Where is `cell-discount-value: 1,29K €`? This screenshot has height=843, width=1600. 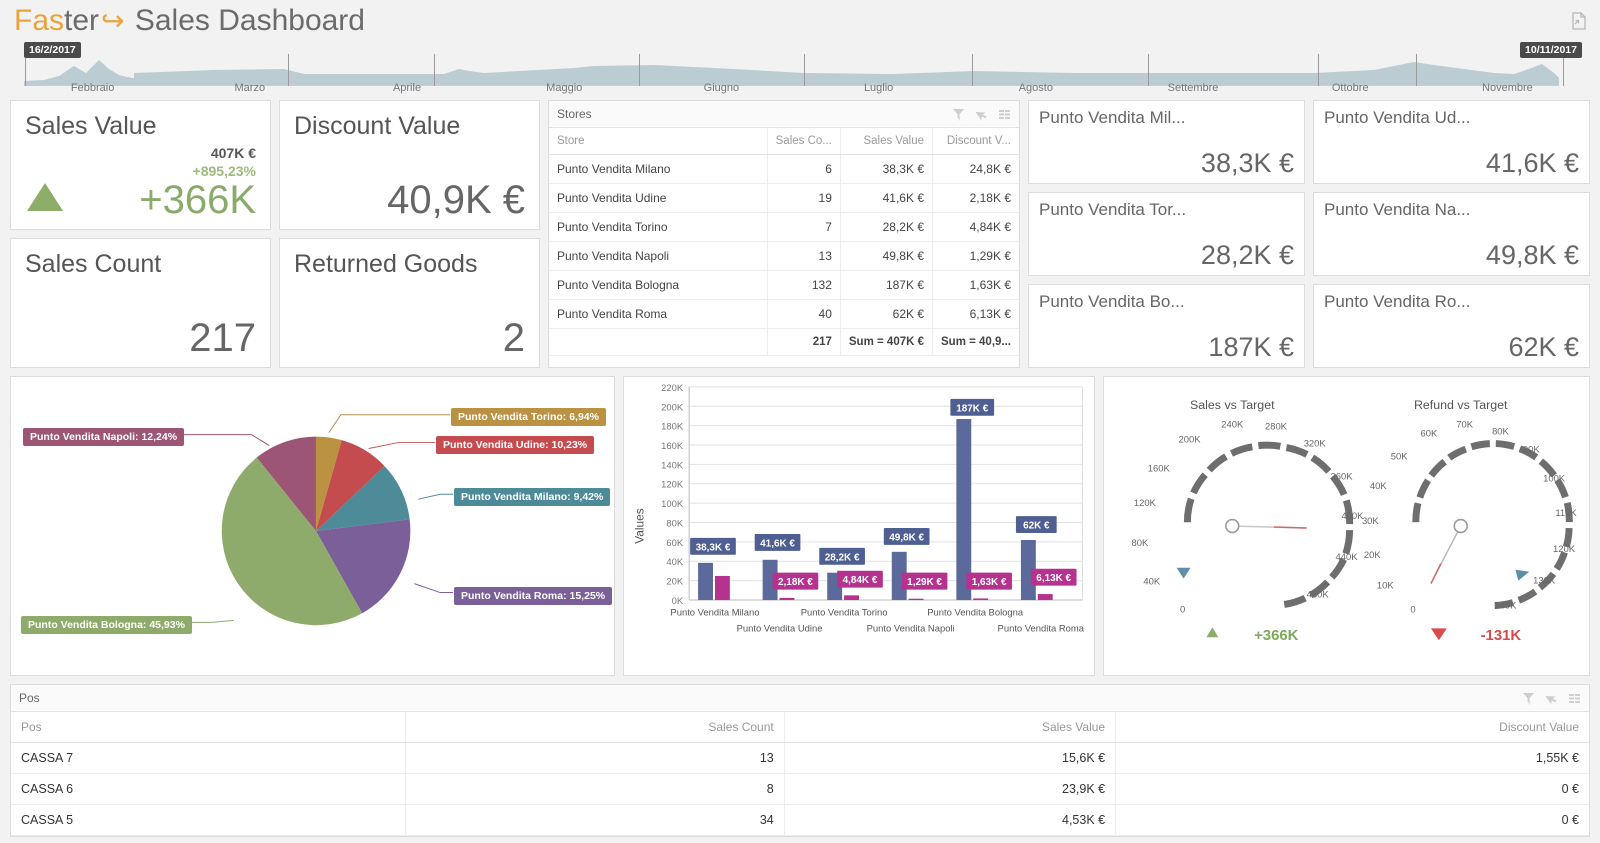 cell-discount-value: 1,29K € is located at coordinates (975, 256).